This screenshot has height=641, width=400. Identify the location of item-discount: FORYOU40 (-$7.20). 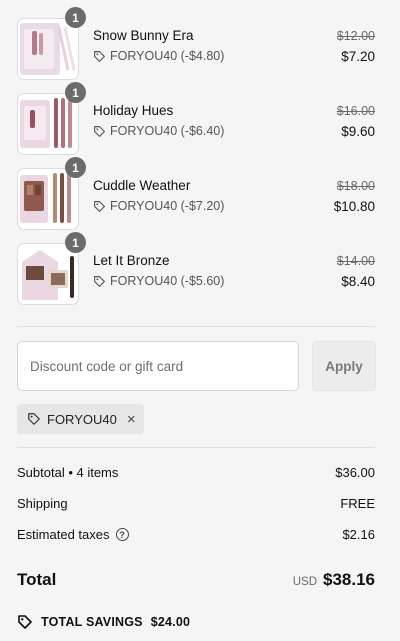
(158, 206).